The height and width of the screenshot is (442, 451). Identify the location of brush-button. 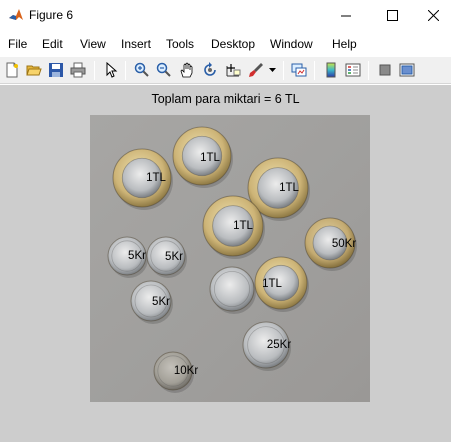
(256, 70).